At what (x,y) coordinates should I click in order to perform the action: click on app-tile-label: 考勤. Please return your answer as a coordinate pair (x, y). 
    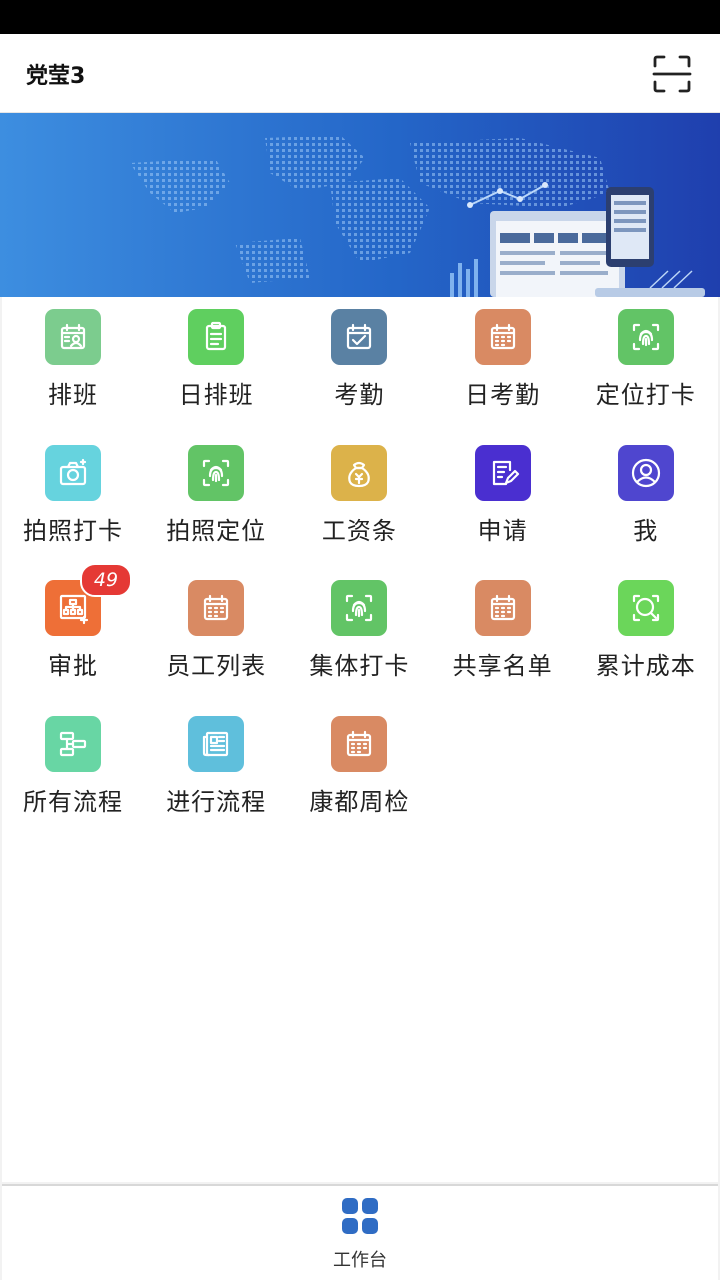
    Looking at the image, I should click on (359, 395).